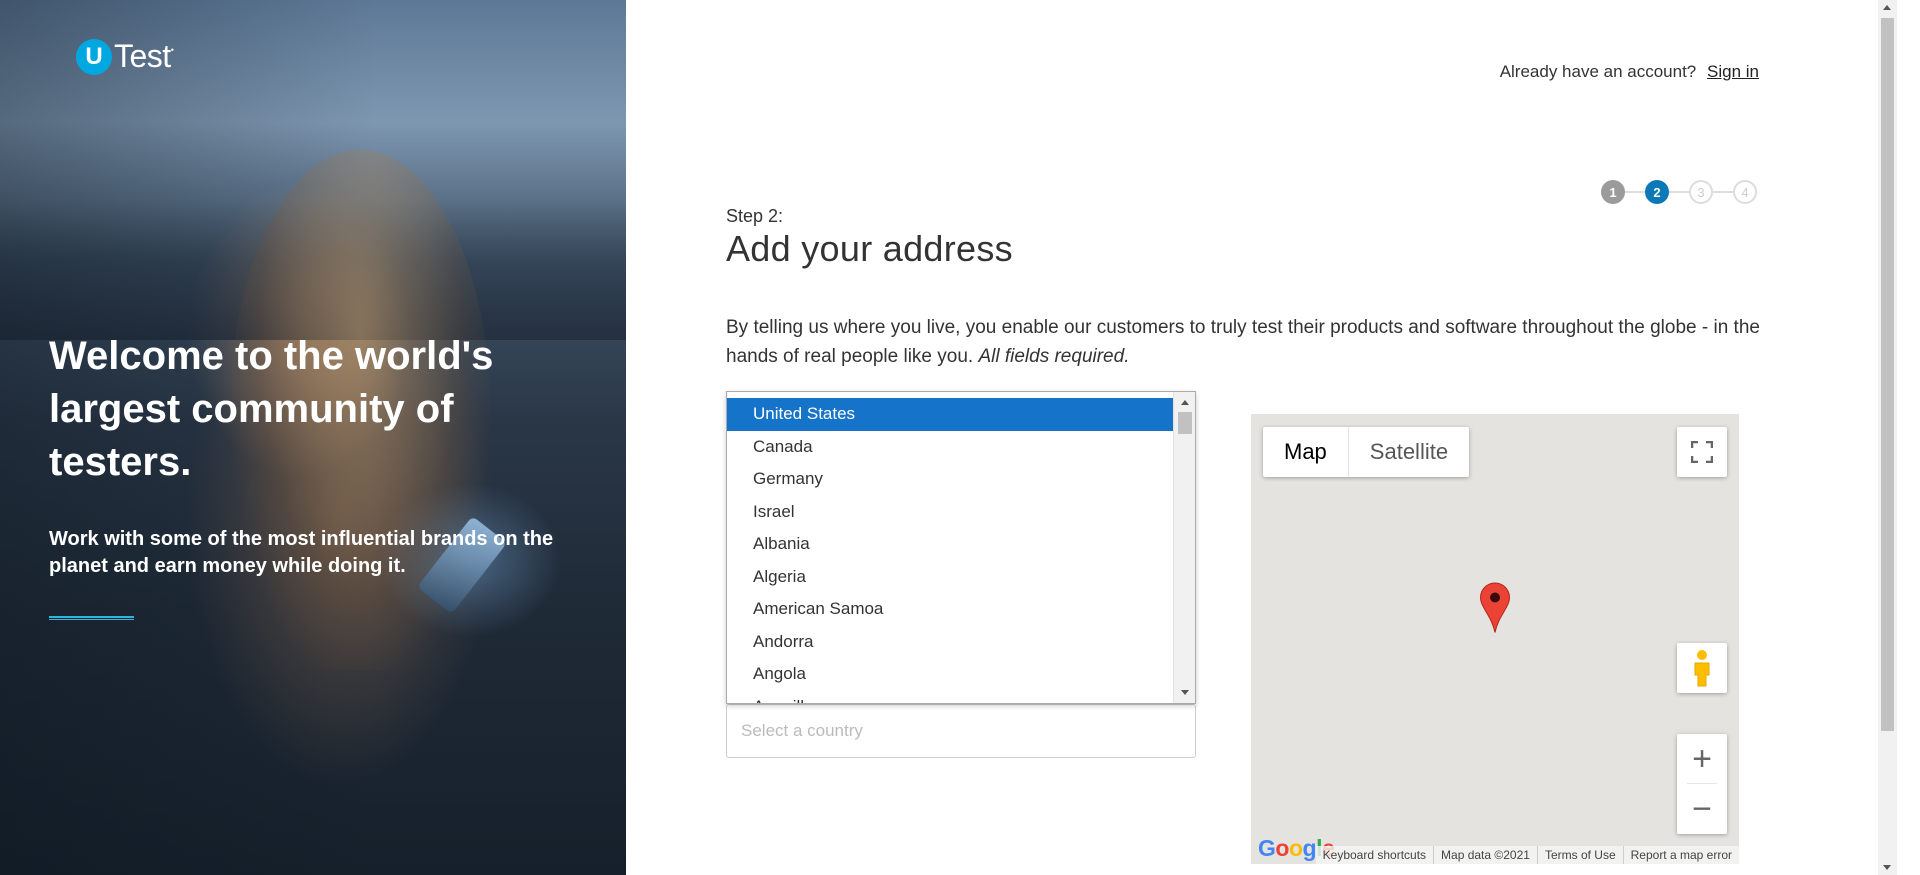 The width and height of the screenshot is (1920, 875). What do you see at coordinates (961, 731) in the screenshot?
I see `country-search-input` at bounding box center [961, 731].